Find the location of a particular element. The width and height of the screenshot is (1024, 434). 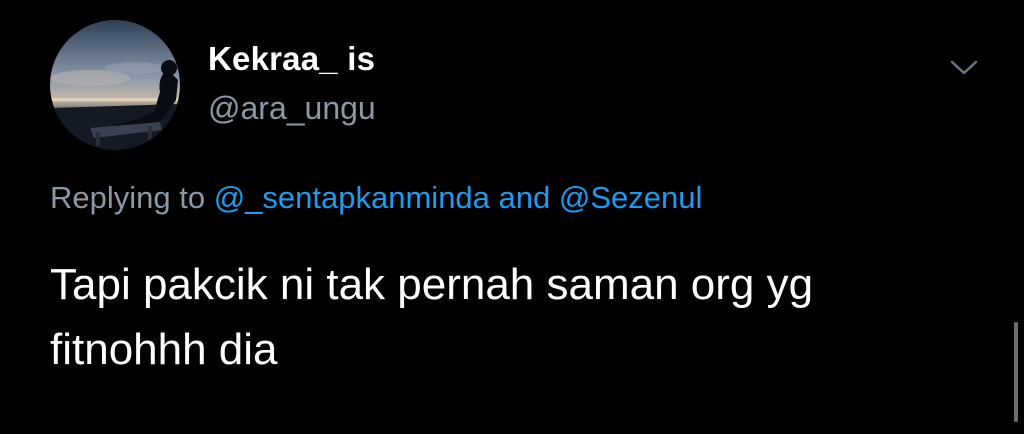

avatar-photo is located at coordinates (115, 85).